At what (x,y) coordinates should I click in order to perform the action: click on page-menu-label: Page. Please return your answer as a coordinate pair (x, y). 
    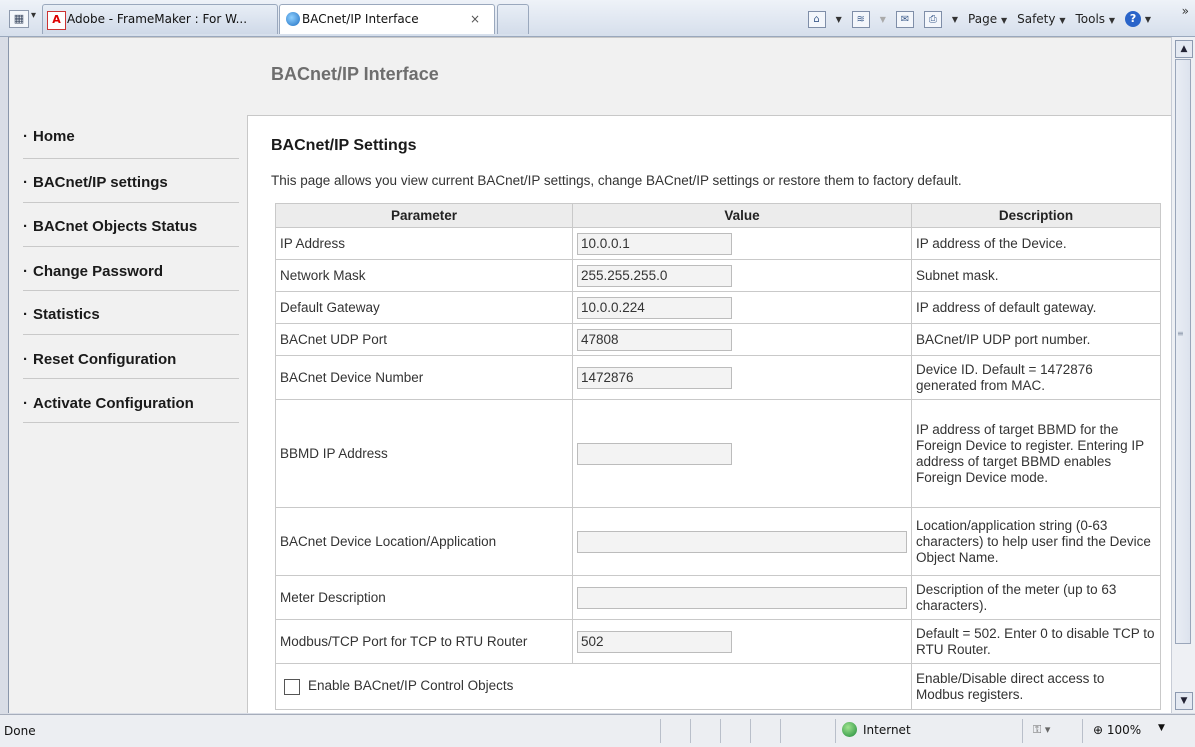
    Looking at the image, I should click on (983, 19).